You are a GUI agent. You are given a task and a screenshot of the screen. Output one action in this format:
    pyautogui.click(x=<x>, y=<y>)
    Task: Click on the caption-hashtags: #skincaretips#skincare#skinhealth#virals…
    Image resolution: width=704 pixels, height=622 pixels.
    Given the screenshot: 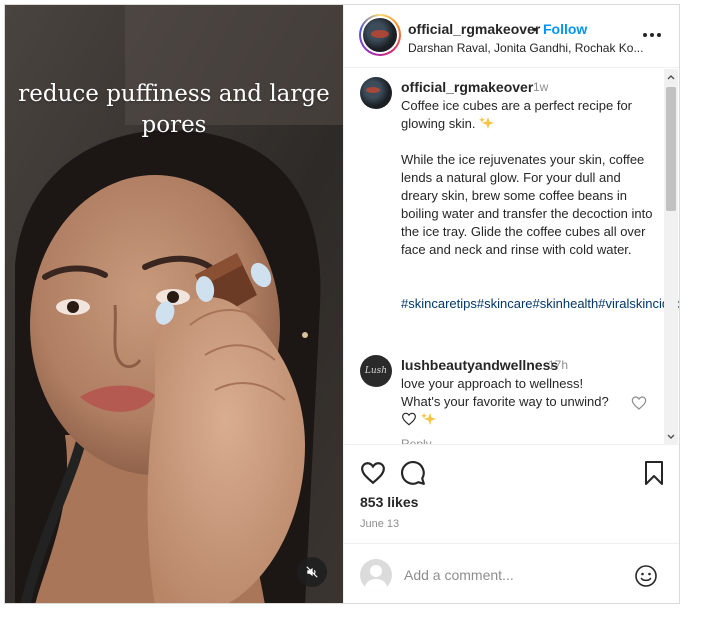 What is the action you would take?
    pyautogui.click(x=540, y=304)
    